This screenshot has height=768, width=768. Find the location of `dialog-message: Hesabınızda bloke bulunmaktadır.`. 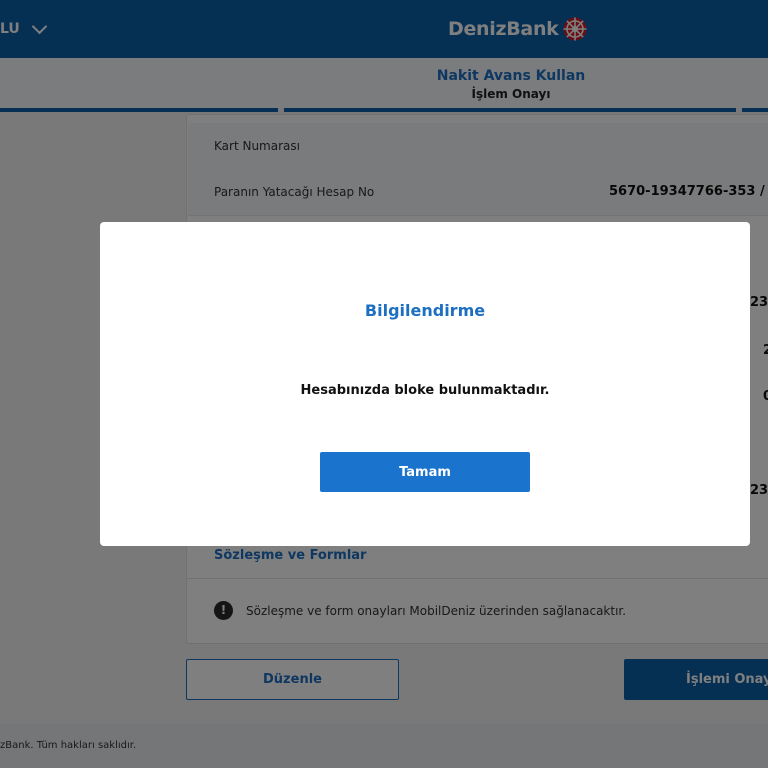

dialog-message: Hesabınızda bloke bulunmaktadır. is located at coordinates (425, 390).